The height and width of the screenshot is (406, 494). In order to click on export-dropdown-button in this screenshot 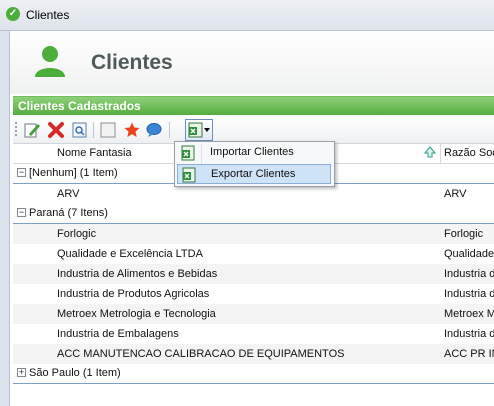, I will do `click(199, 130)`.